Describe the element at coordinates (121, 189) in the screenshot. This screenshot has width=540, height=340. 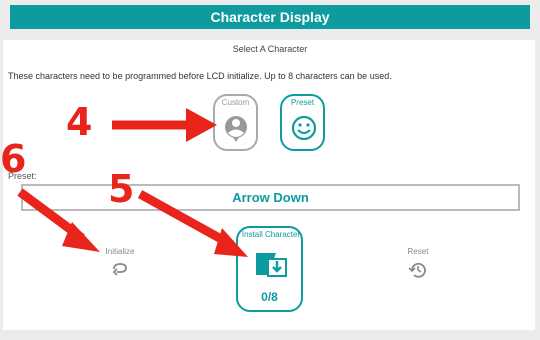
I see `annotation-number-5: 5` at that location.